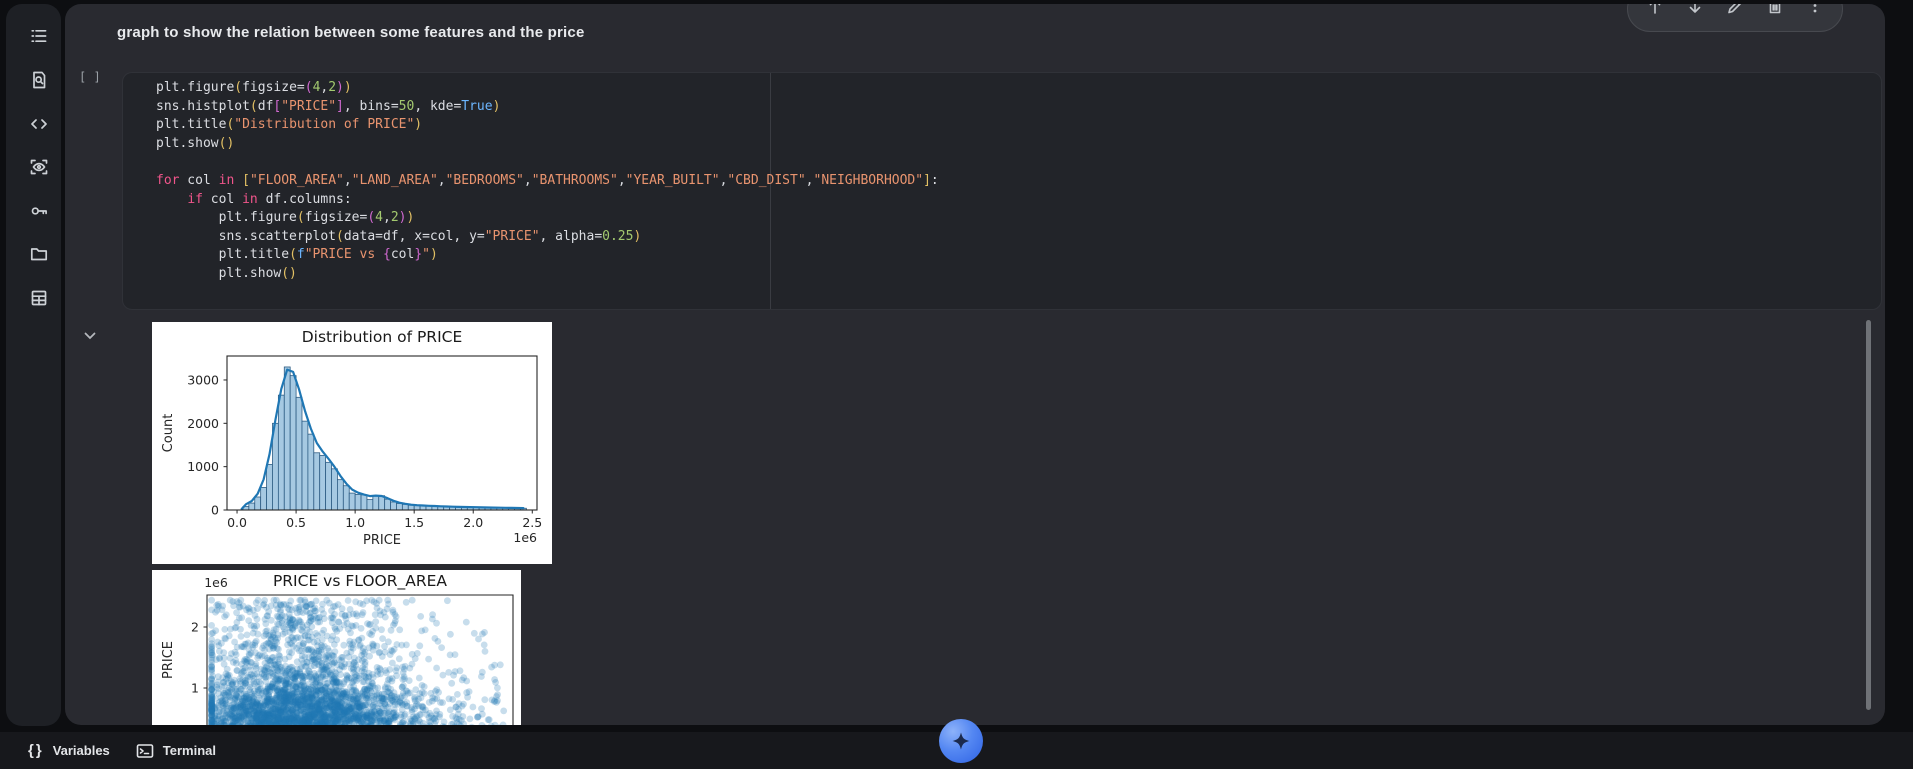 This screenshot has width=1913, height=769. What do you see at coordinates (168, 433) in the screenshot?
I see `svg-text: Count` at bounding box center [168, 433].